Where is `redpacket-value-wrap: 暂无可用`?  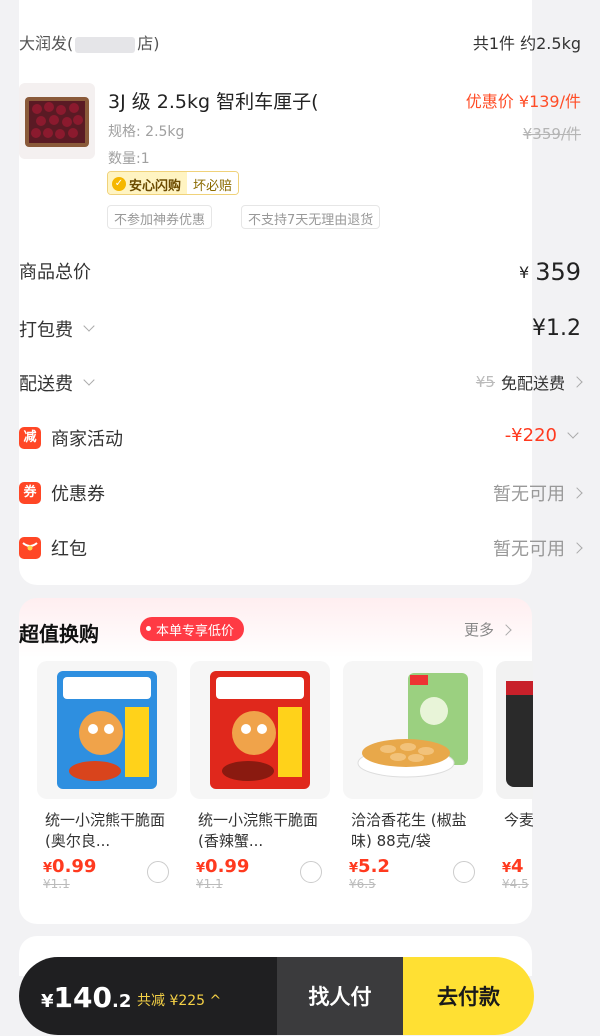 redpacket-value-wrap: 暂无可用 is located at coordinates (538, 548).